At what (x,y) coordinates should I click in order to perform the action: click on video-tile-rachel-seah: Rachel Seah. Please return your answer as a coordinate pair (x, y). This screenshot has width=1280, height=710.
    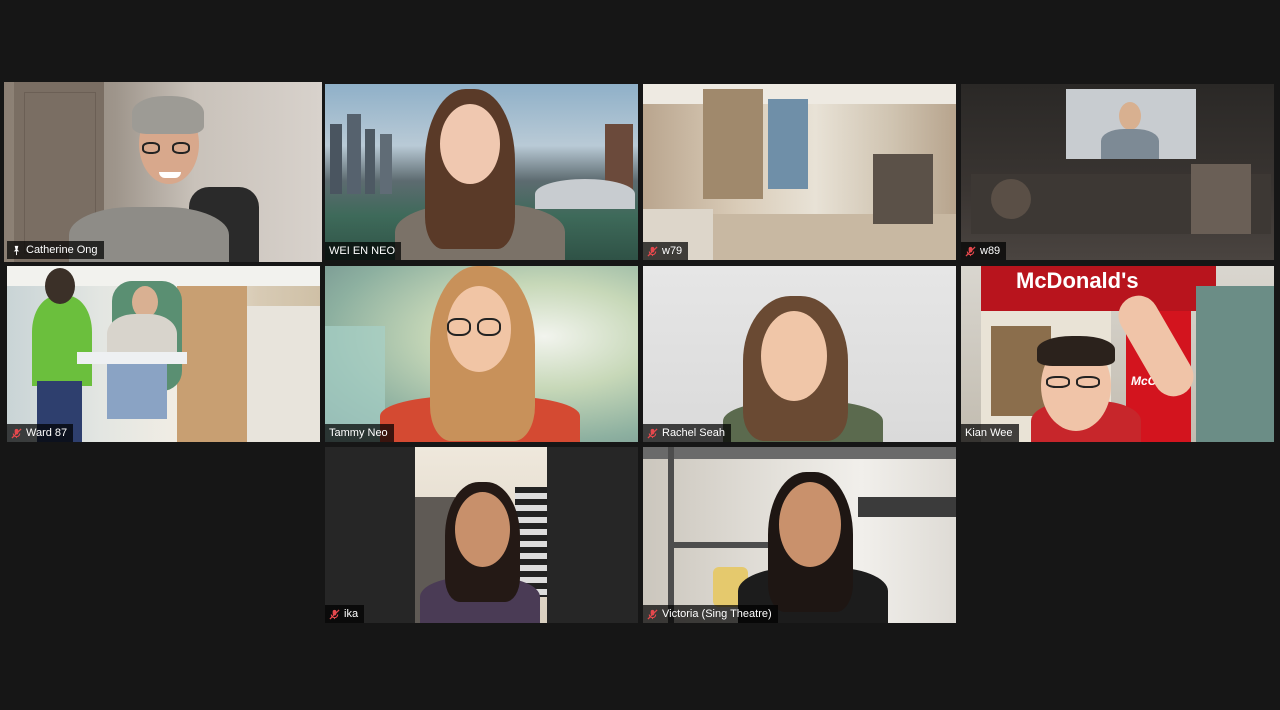
    Looking at the image, I should click on (799, 354).